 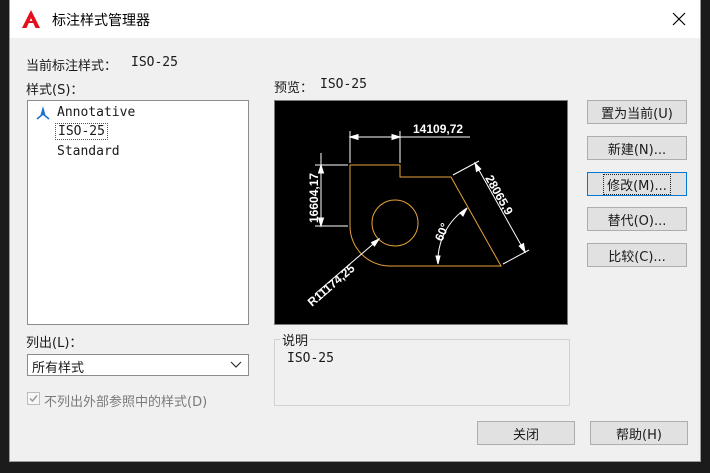 I want to click on autocad-logo-icon, so click(x=31, y=19).